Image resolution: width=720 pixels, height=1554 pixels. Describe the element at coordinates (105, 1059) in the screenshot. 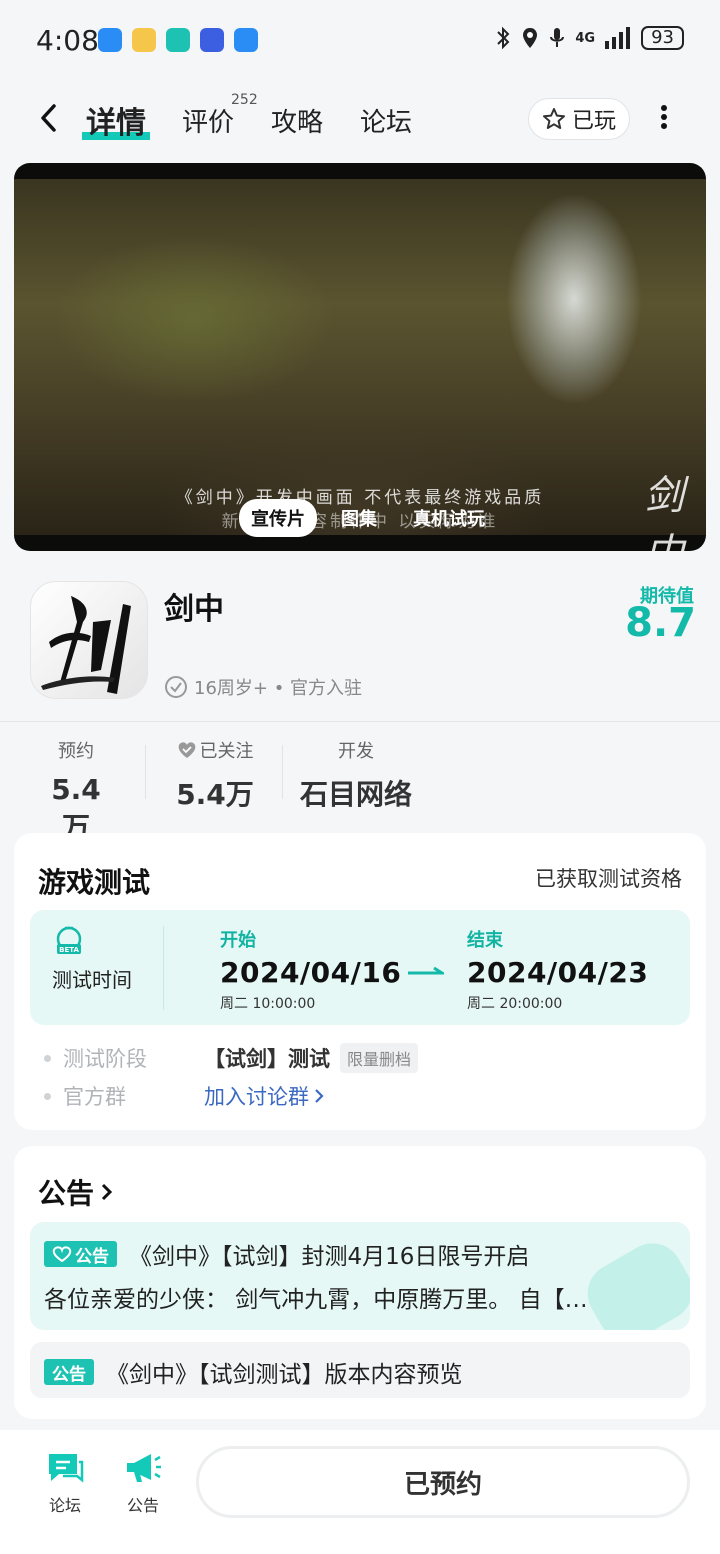

I see `phase-key: 测试阶段` at that location.